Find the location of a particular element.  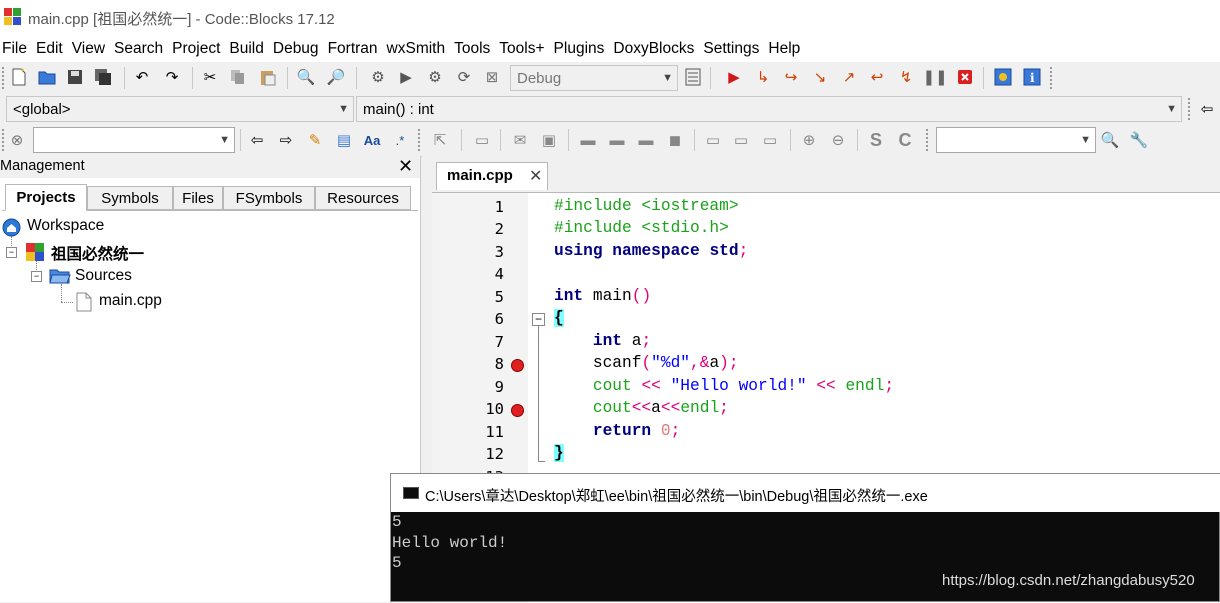

save-icon is located at coordinates (75, 77).